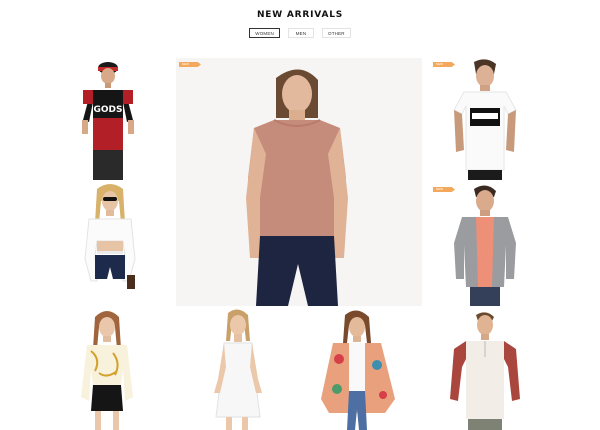 The height and width of the screenshot is (430, 600). Describe the element at coordinates (300, 15) in the screenshot. I see `section-title: NEW ARRIVALS` at that location.